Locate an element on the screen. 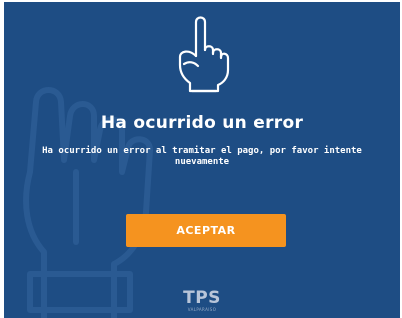  tps-logo: TPS VALPARAISO is located at coordinates (202, 303).